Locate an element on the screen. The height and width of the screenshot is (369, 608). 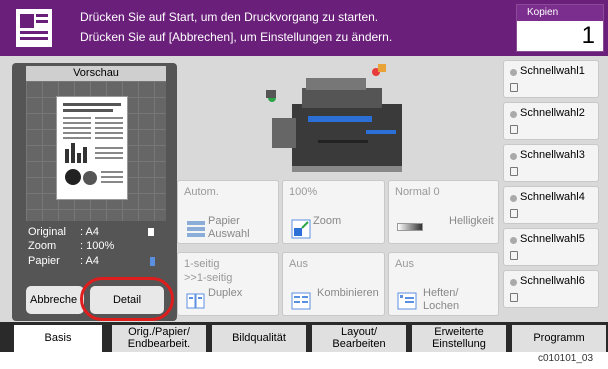
tab-original-paper: Orig./Papier/ Endbearbeit. is located at coordinates (159, 338).